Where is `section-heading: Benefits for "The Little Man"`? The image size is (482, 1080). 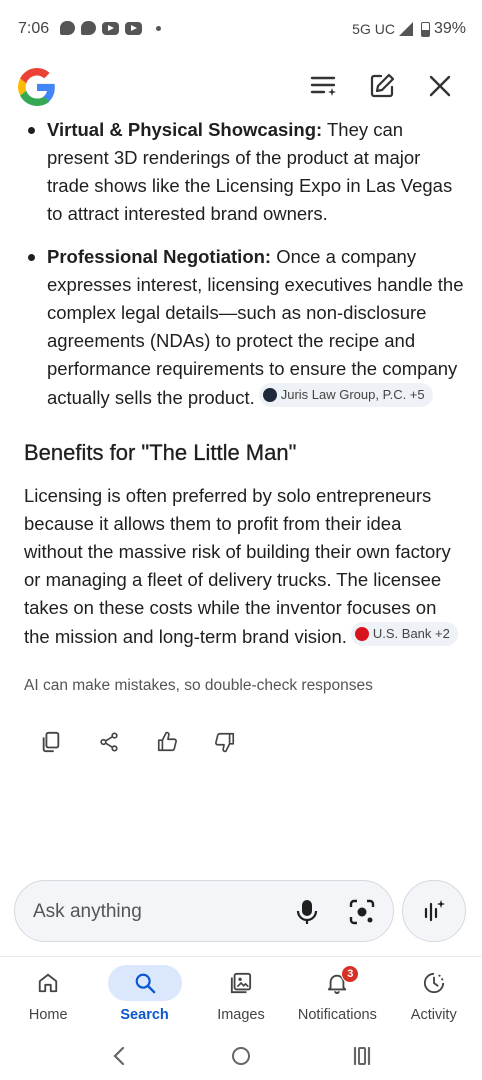
section-heading: Benefits for "The Little Man" is located at coordinates (160, 452).